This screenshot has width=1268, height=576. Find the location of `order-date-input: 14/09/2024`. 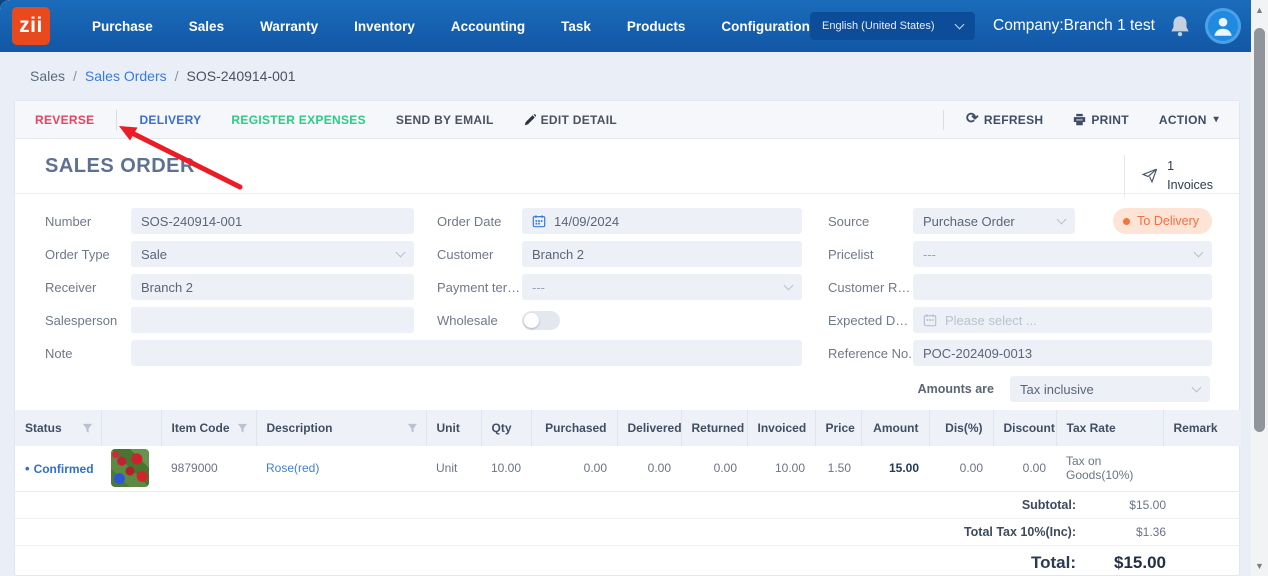

order-date-input: 14/09/2024 is located at coordinates (662, 221).